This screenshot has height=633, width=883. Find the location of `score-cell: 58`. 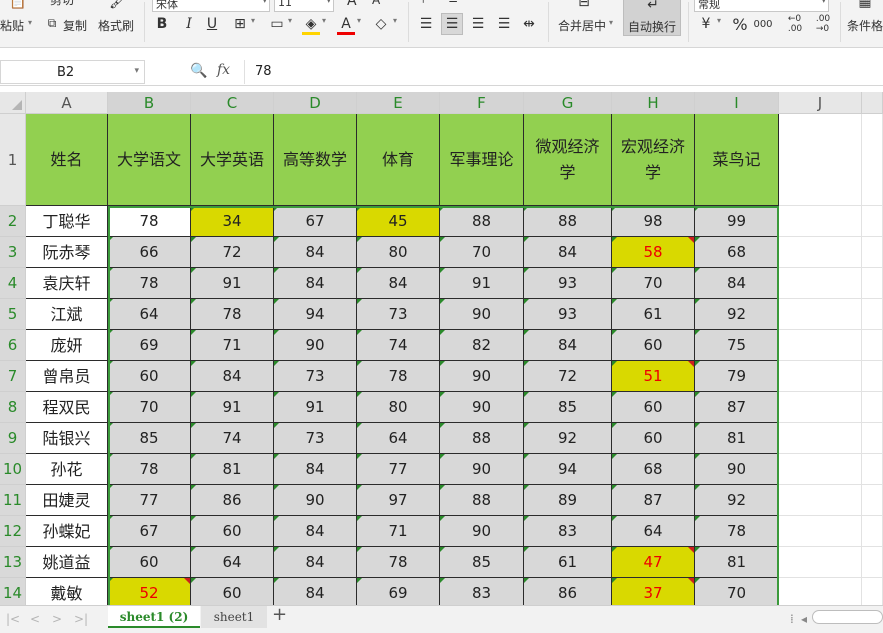

score-cell: 58 is located at coordinates (653, 252).